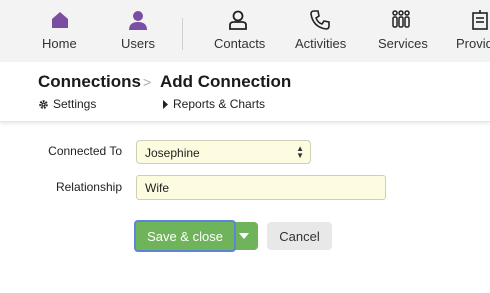 The height and width of the screenshot is (293, 490). I want to click on caret-right-icon, so click(165, 104).